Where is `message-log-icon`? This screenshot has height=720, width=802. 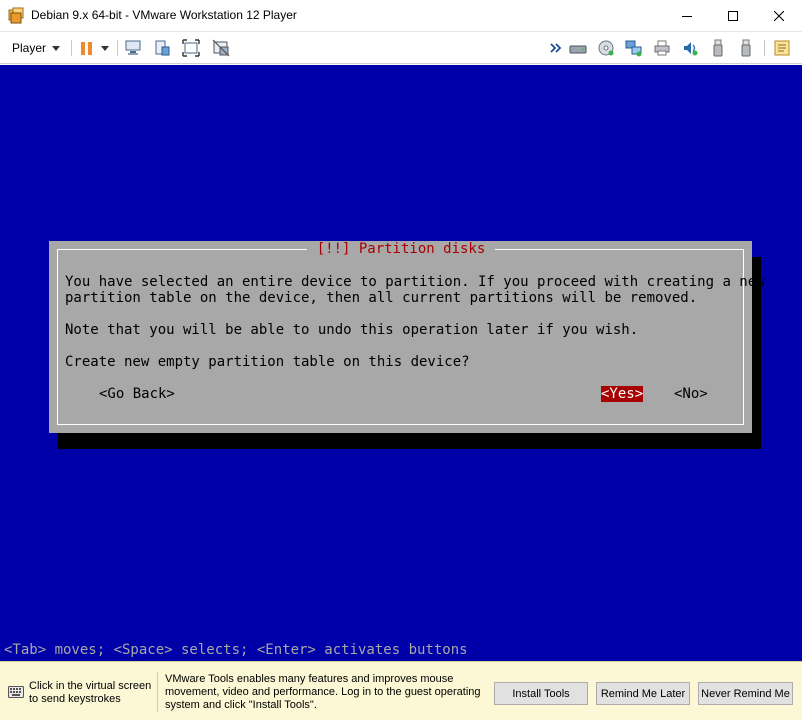
message-log-icon is located at coordinates (782, 48).